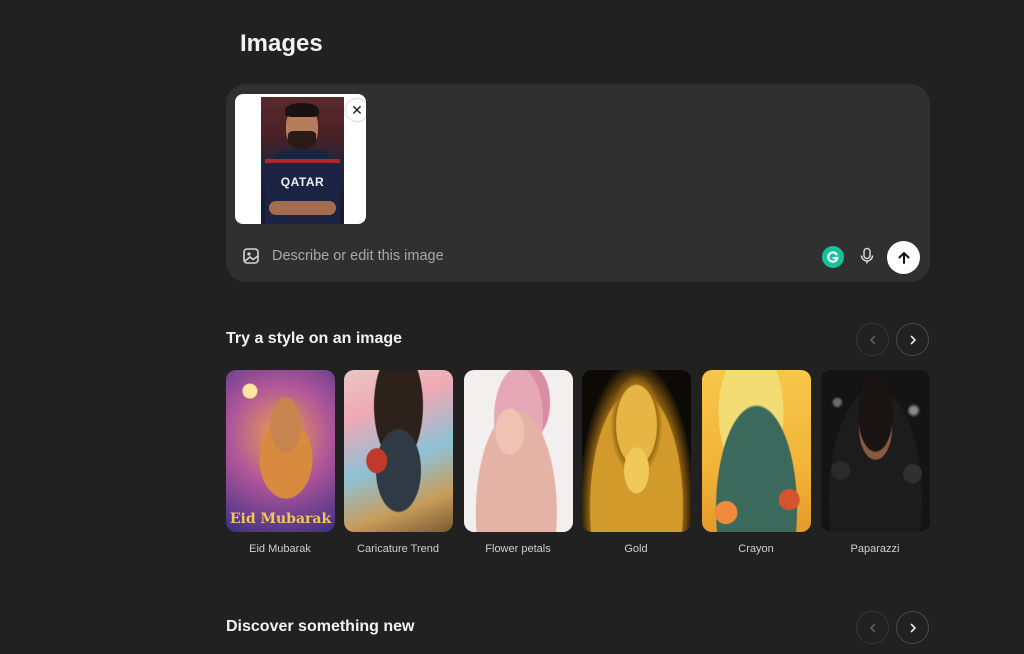 The height and width of the screenshot is (654, 1024). What do you see at coordinates (833, 257) in the screenshot?
I see `grammarly-icon` at bounding box center [833, 257].